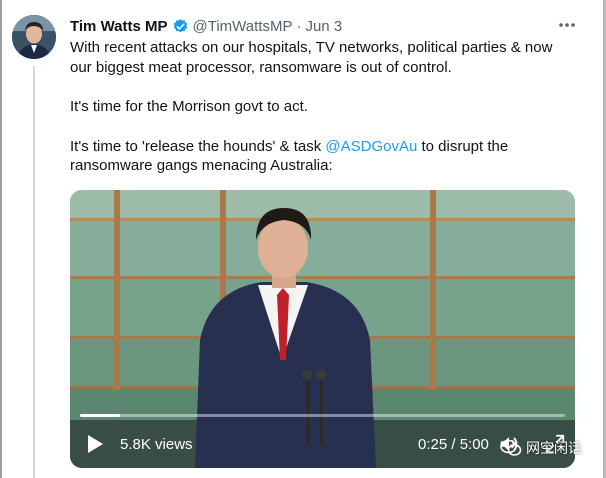 The width and height of the screenshot is (606, 478). What do you see at coordinates (511, 447) in the screenshot?
I see `wechat-icon` at bounding box center [511, 447].